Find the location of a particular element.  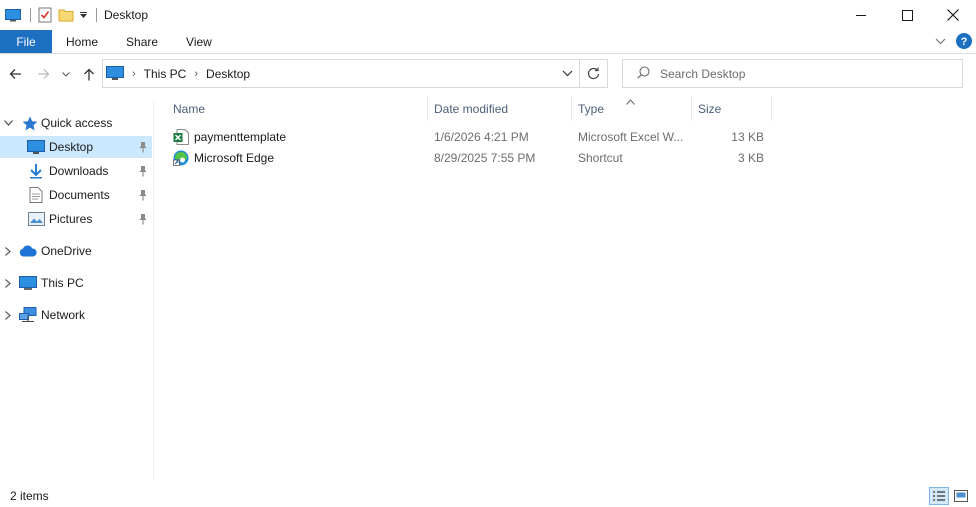

sidebar-item-label: Quick access is located at coordinates (77, 123).